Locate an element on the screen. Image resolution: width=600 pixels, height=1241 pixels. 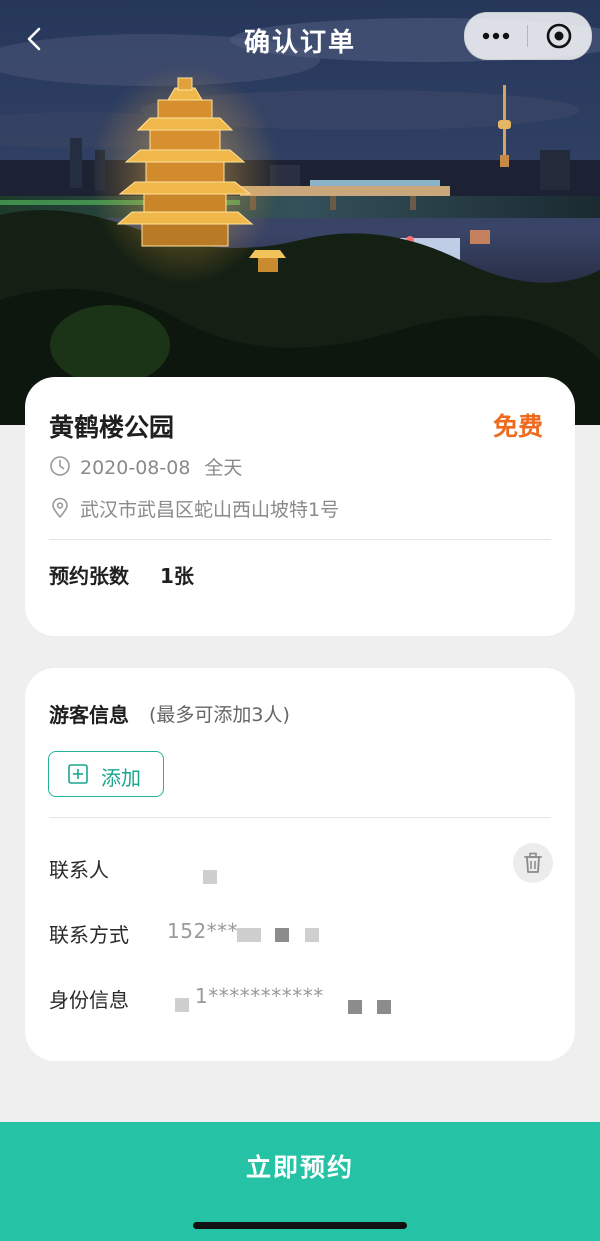
masked-name is located at coordinates (210, 877).